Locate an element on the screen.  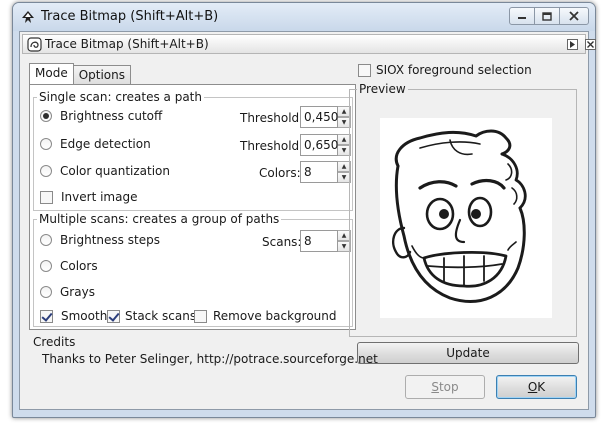
stop-label-rest: top is located at coordinates (448, 387).